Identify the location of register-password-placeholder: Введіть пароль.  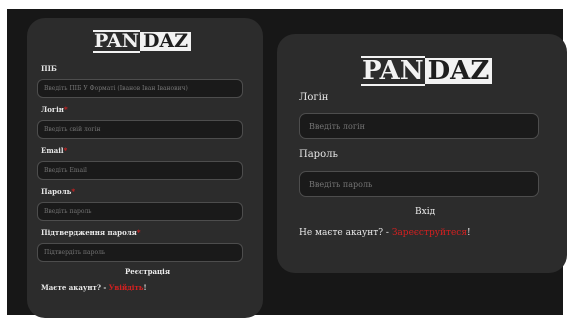
(68, 211).